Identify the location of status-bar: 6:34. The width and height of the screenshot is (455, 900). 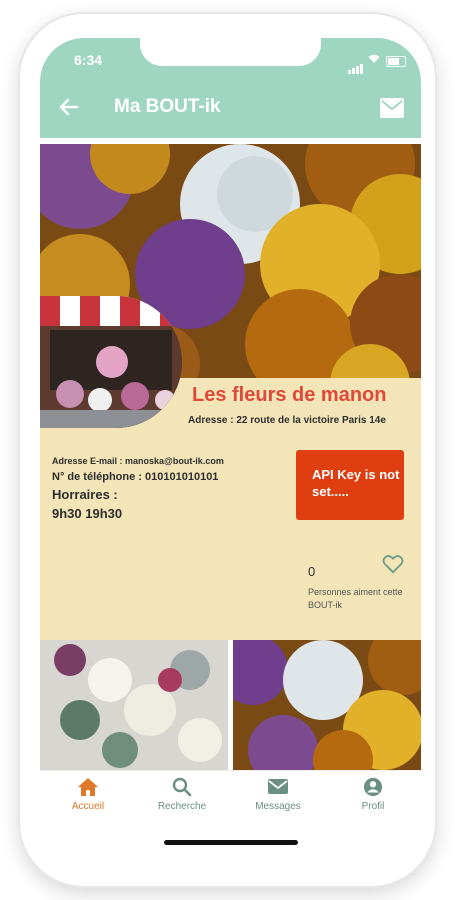
(230, 60).